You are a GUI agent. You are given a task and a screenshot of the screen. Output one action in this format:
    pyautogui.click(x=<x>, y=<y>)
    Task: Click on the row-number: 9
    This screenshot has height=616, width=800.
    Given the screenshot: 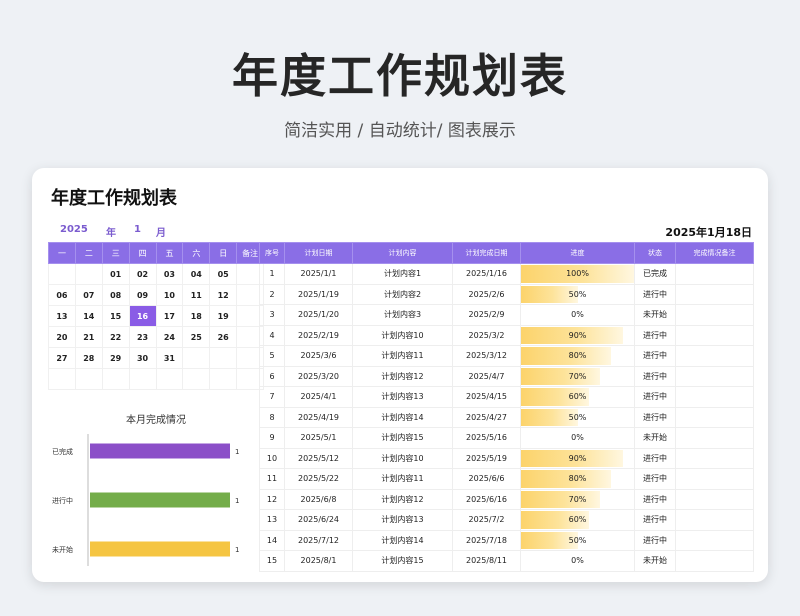 What is the action you would take?
    pyautogui.click(x=272, y=438)
    